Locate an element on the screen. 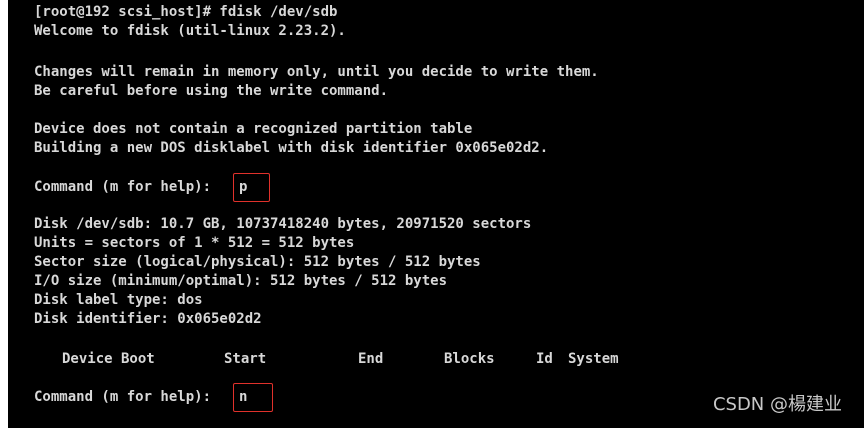 Image resolution: width=864 pixels, height=428 pixels. column-id: Id is located at coordinates (544, 359).